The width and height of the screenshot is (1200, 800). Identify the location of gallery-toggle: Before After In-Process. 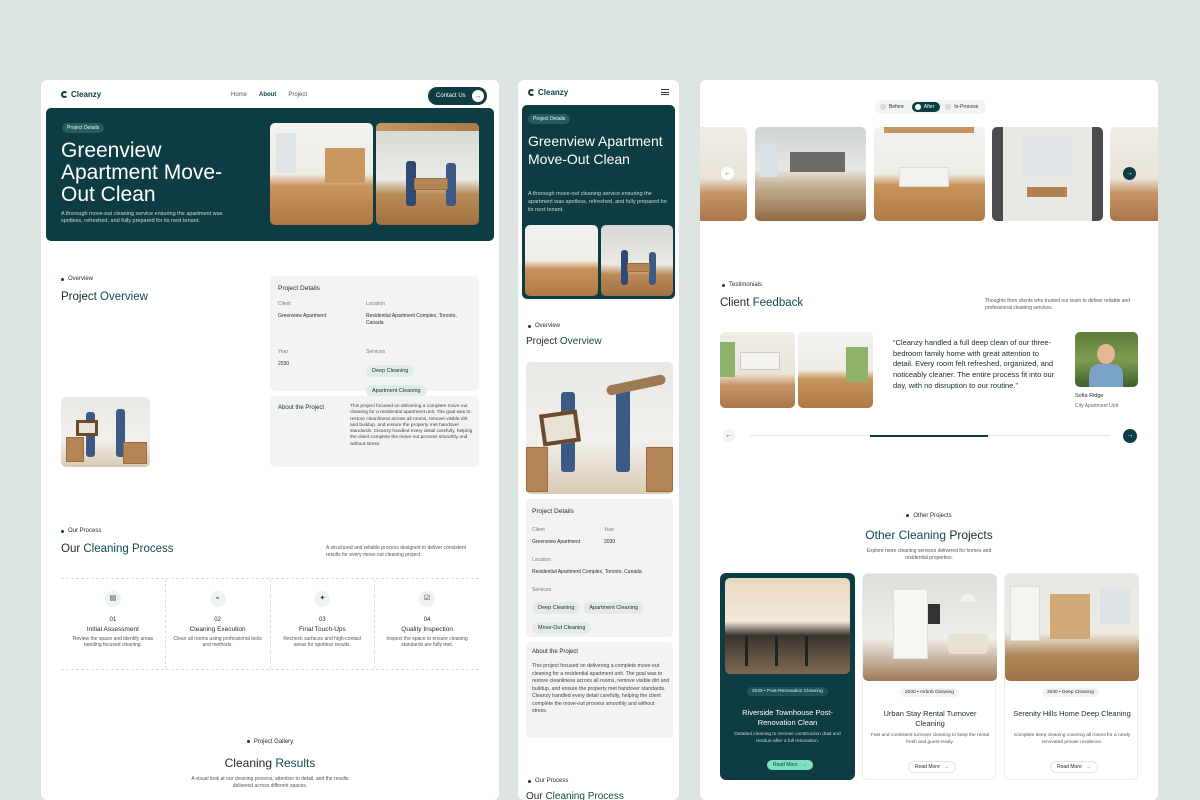
(931, 107).